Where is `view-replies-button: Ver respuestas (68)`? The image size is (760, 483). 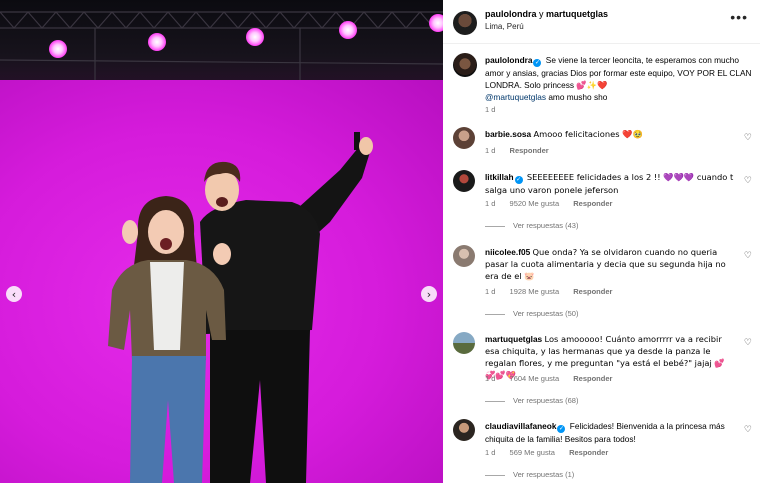
view-replies-button: Ver respuestas (68) is located at coordinates (531, 400).